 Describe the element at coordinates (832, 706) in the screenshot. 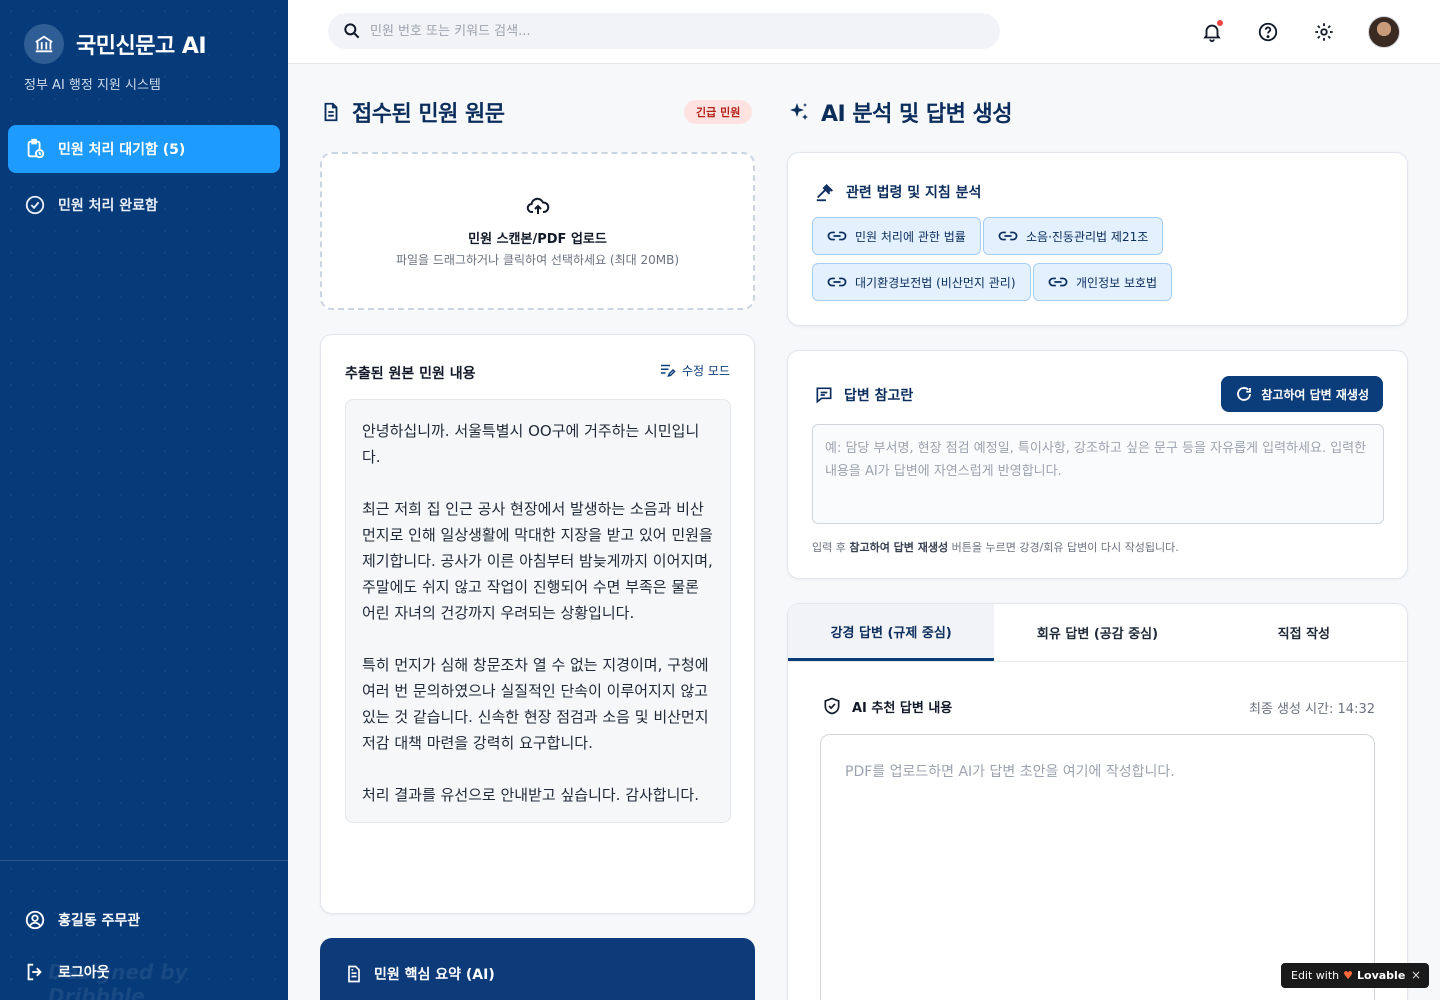

I see `shield-check-icon` at that location.